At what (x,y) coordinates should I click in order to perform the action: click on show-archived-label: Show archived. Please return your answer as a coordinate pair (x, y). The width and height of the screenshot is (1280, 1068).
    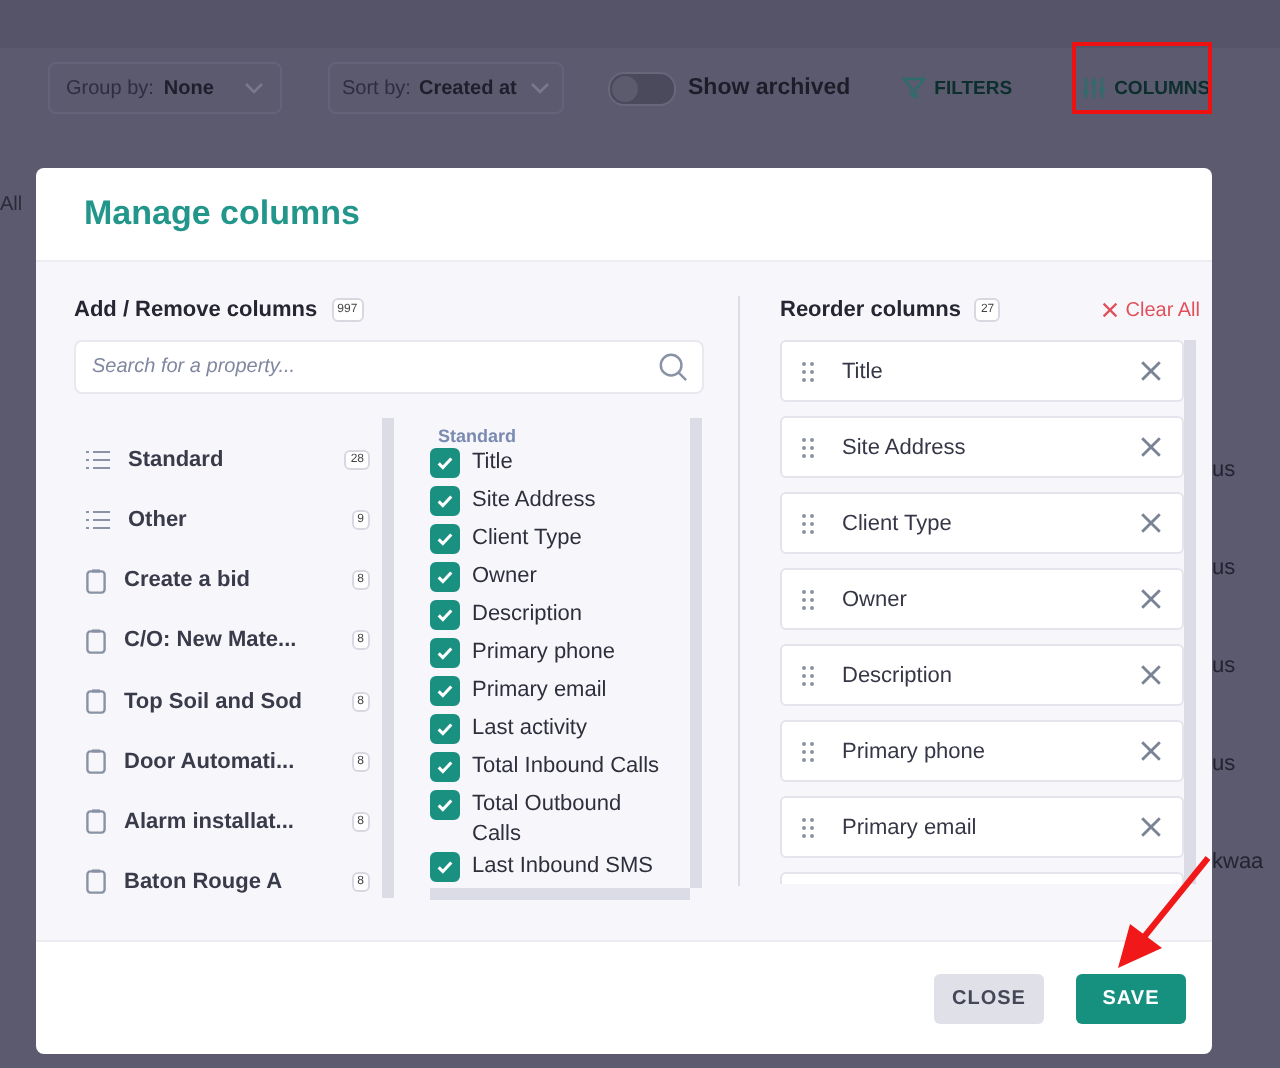
    Looking at the image, I should click on (769, 88).